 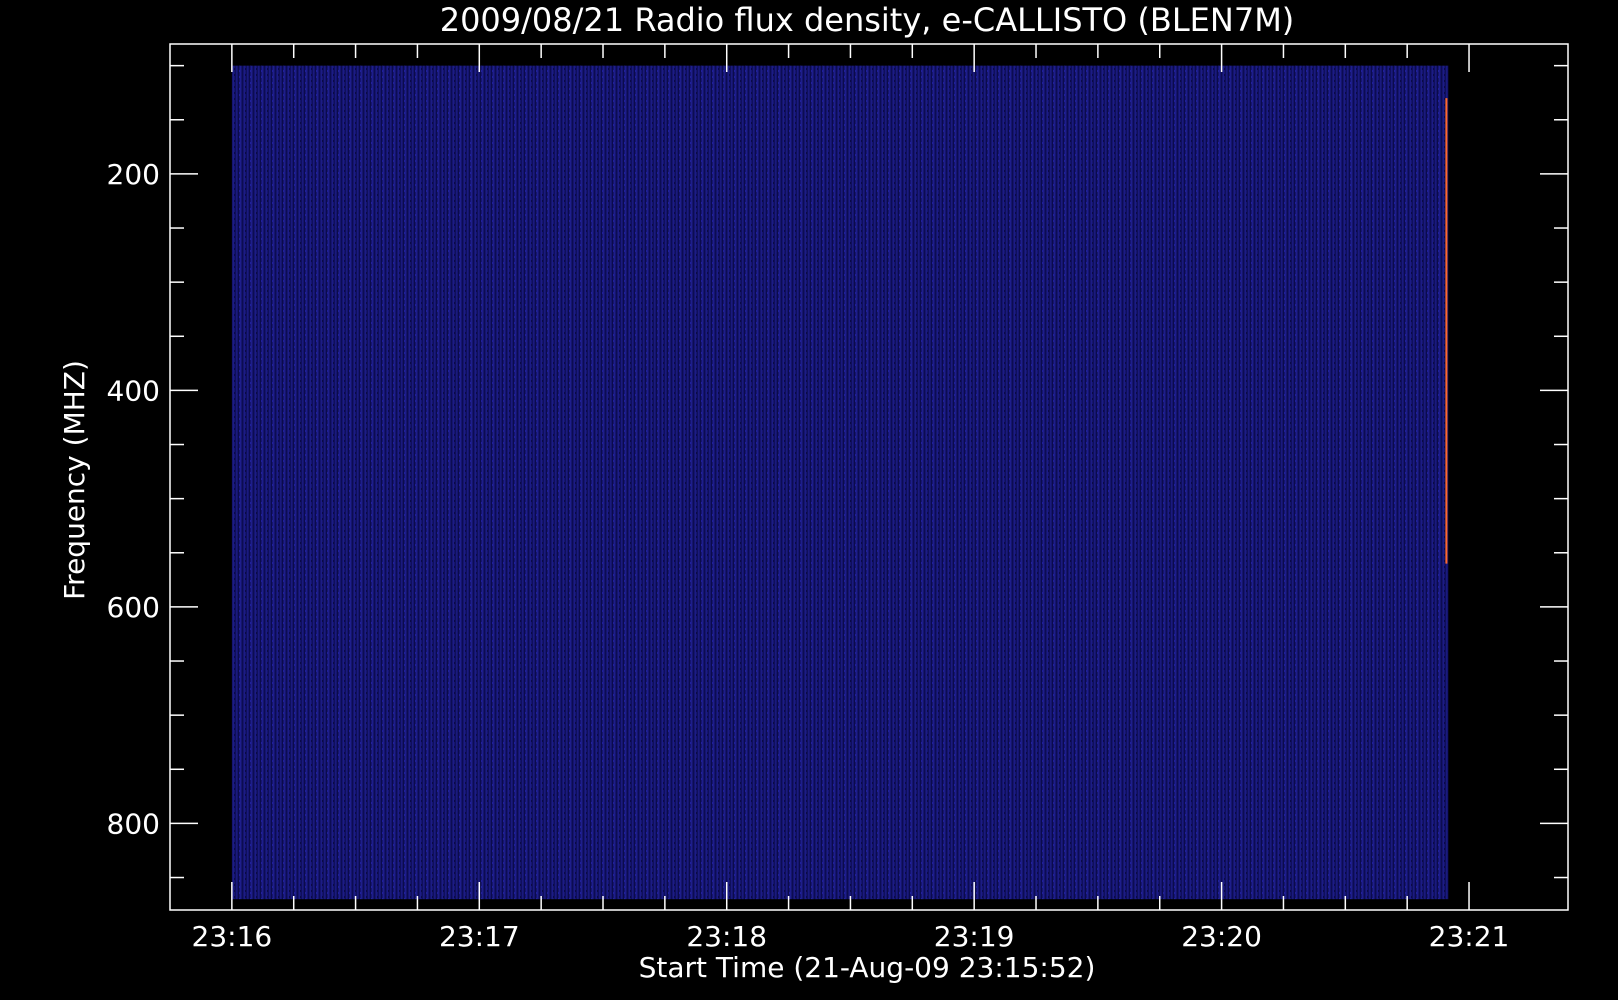 What do you see at coordinates (851, 936) in the screenshot?
I see `x-tick-labels: 23:16 23:17 23:18 23:19 23:20 23:21` at bounding box center [851, 936].